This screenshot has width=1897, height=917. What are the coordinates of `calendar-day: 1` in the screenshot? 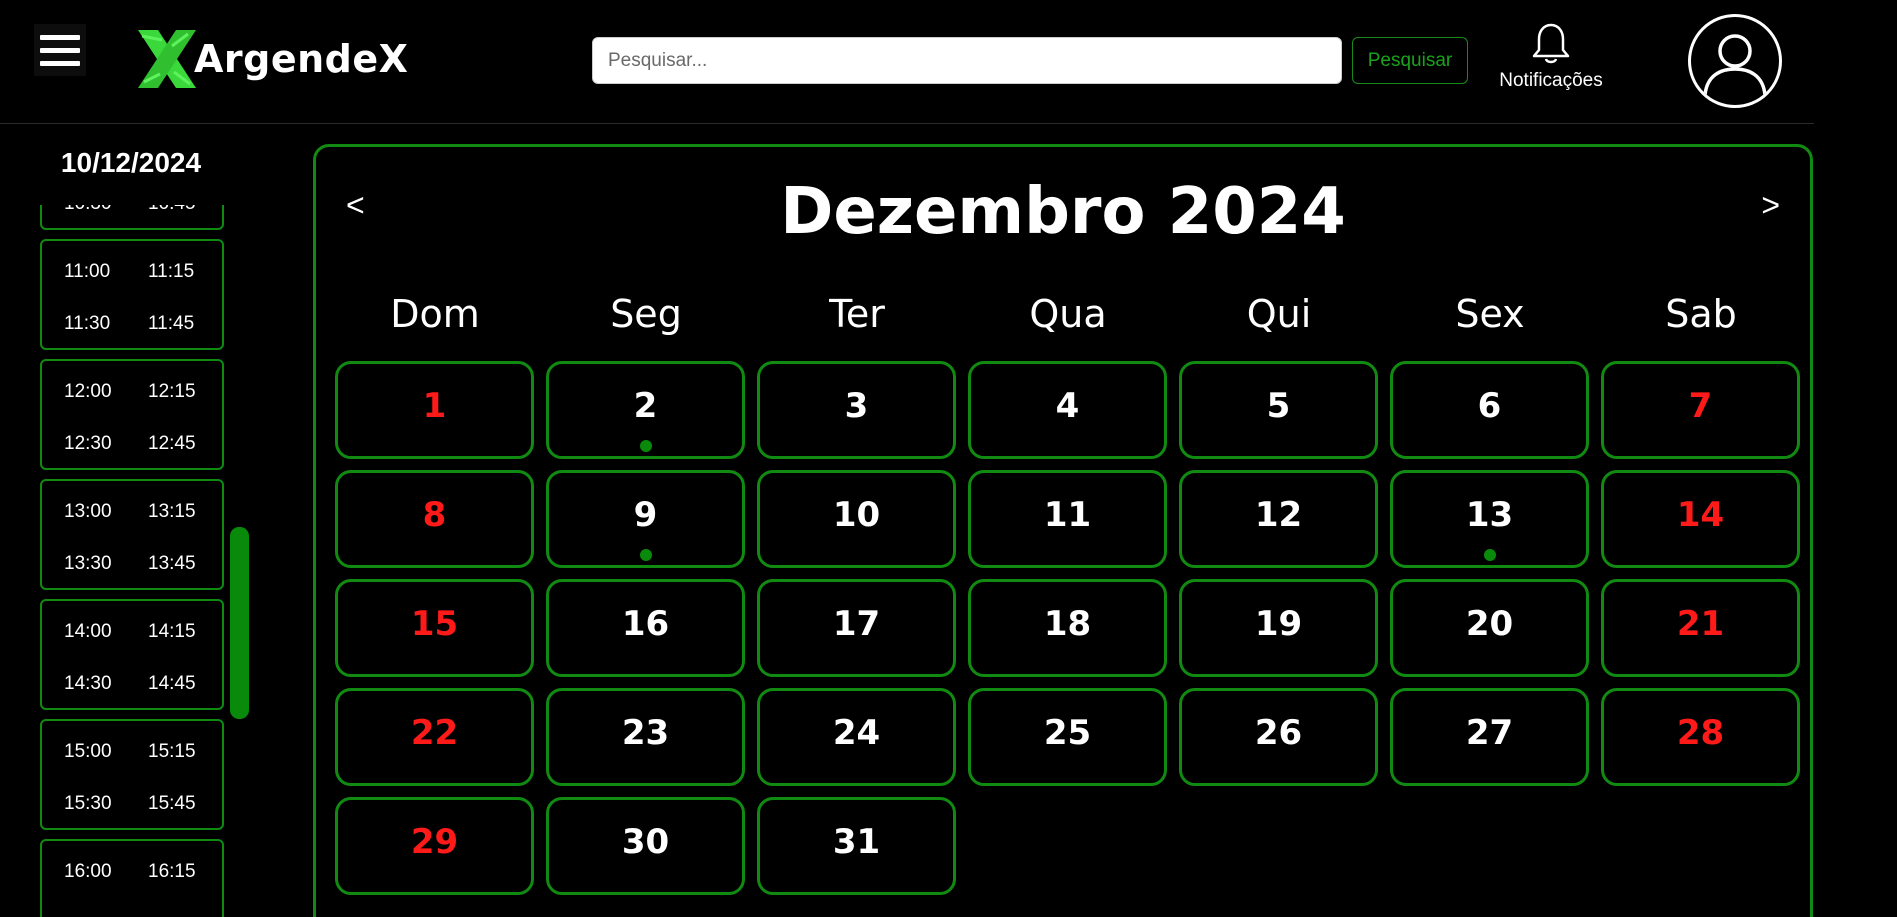 It's located at (434, 410).